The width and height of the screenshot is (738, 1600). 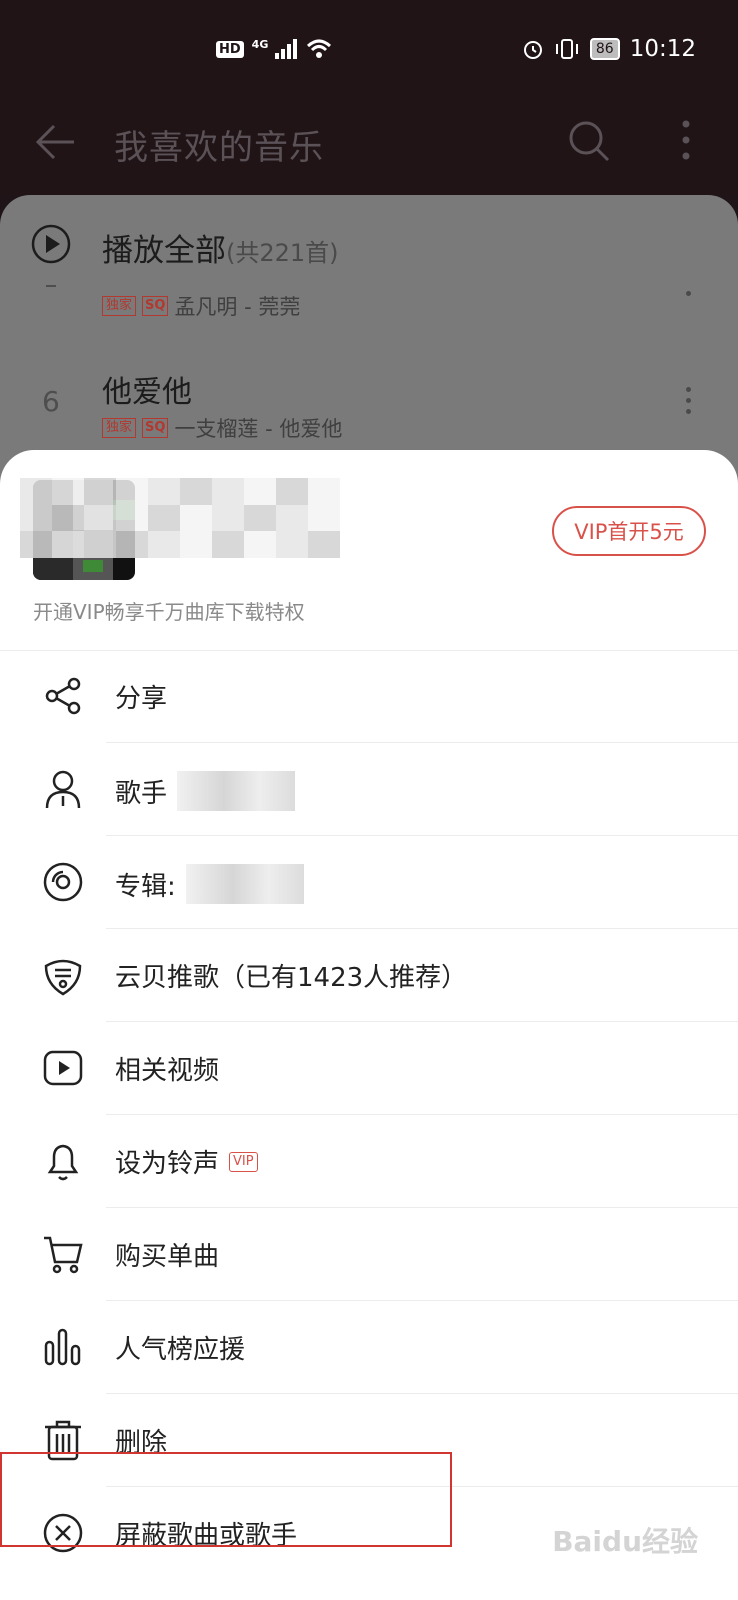 What do you see at coordinates (274, 49) in the screenshot?
I see `network-indicators: HD 4G` at bounding box center [274, 49].